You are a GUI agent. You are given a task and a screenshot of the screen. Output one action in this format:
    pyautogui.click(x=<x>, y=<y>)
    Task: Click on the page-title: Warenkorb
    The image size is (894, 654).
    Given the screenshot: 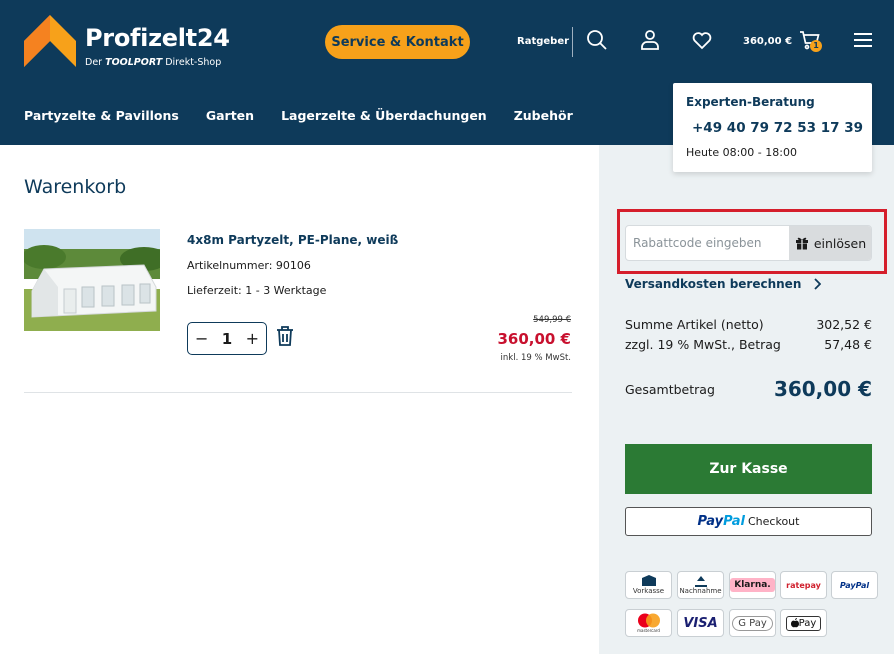 What is the action you would take?
    pyautogui.click(x=75, y=187)
    